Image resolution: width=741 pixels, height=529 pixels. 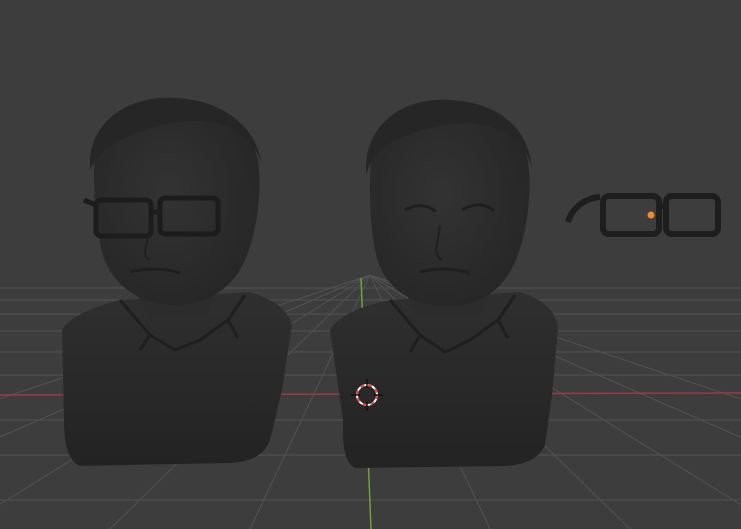 What do you see at coordinates (651, 215) in the screenshot?
I see `object-origin-dot` at bounding box center [651, 215].